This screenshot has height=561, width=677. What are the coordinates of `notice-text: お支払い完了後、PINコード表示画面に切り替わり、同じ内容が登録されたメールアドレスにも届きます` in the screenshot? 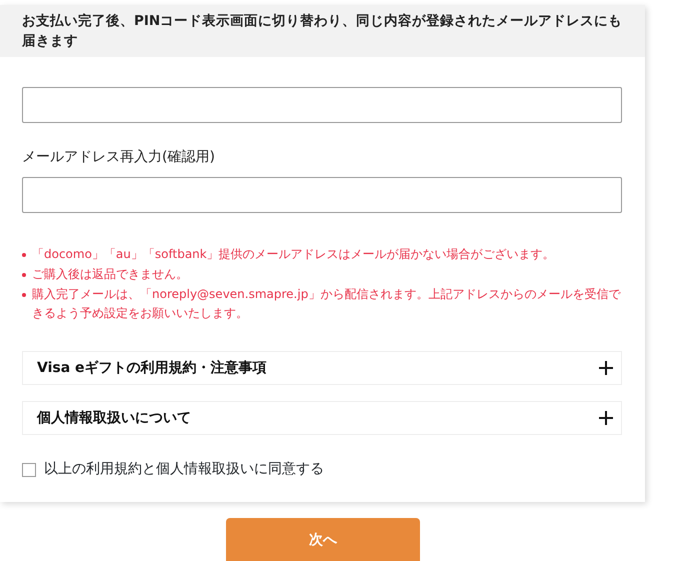 It's located at (322, 31).